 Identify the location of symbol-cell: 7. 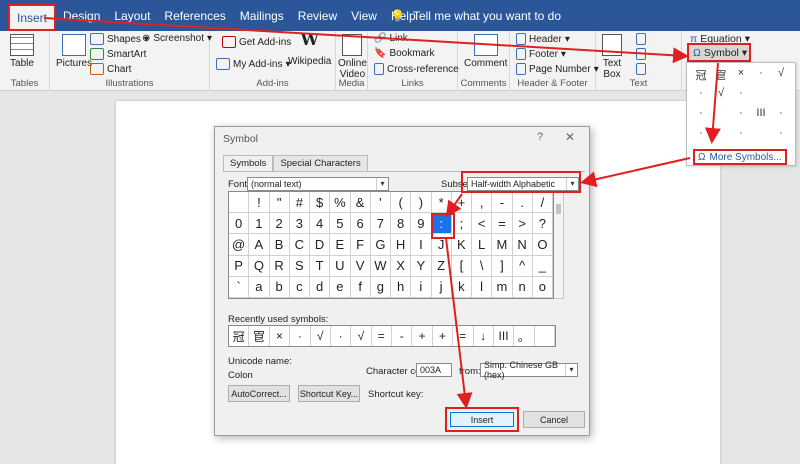
(380, 224).